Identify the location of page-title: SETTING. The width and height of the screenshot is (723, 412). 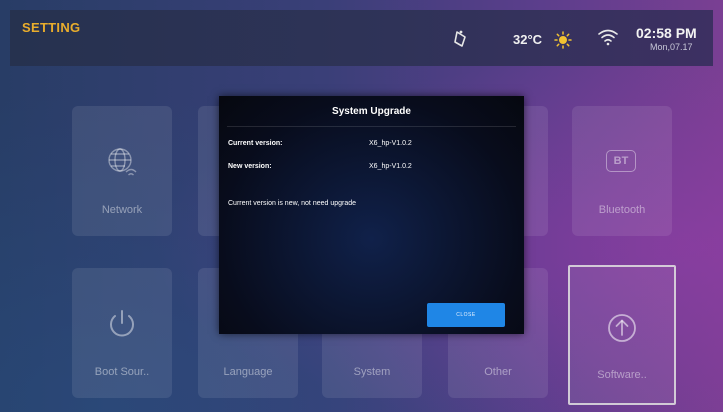
(51, 27).